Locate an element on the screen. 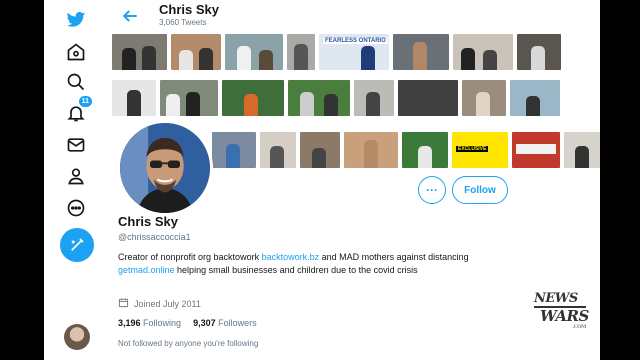  followers-link: 9,307 Followers is located at coordinates (225, 323).